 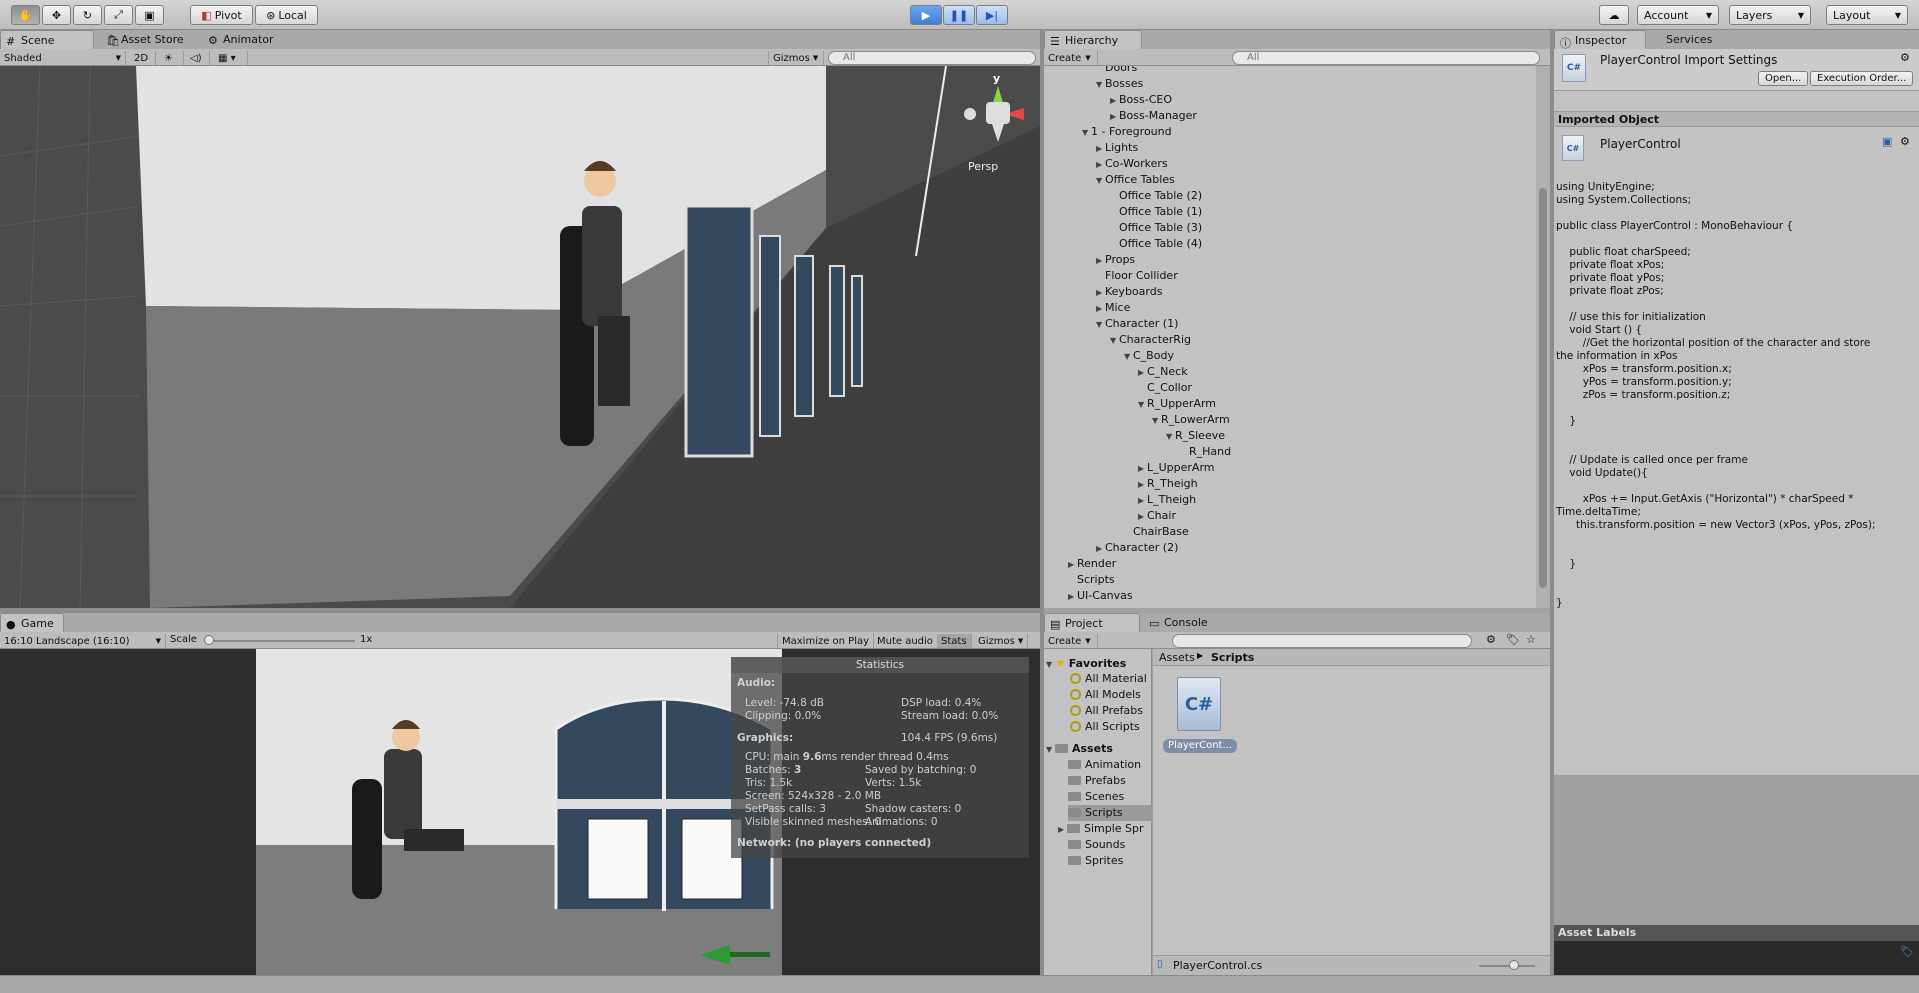 What do you see at coordinates (1150, 340) in the screenshot?
I see `hierarchy-row: ▼ CharacterRig` at bounding box center [1150, 340].